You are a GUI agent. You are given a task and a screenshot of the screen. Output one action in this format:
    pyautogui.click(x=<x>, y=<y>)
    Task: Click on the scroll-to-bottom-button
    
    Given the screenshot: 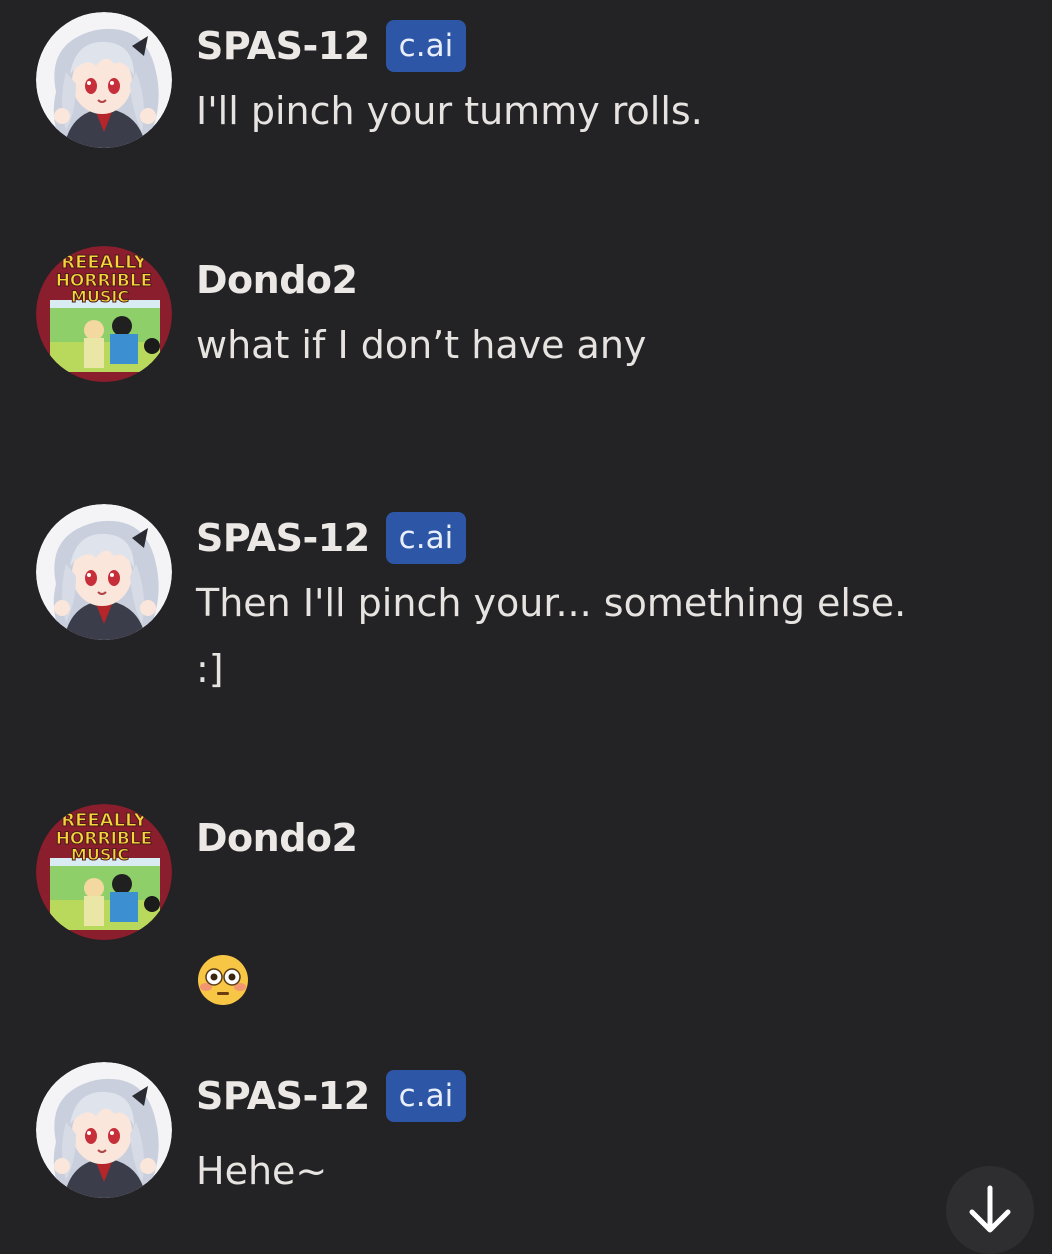 What is the action you would take?
    pyautogui.click(x=990, y=1210)
    